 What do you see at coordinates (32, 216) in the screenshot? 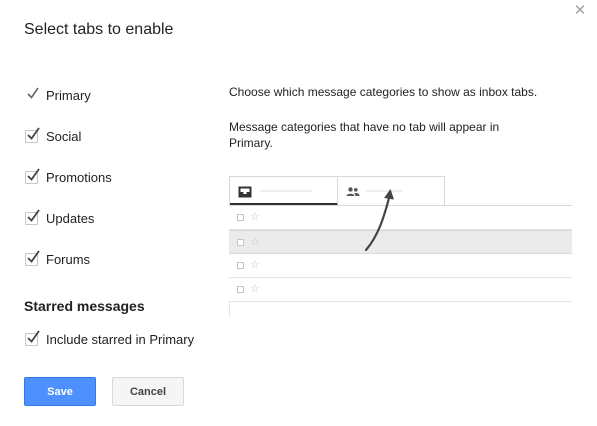
I see `updates-checkbox` at bounding box center [32, 216].